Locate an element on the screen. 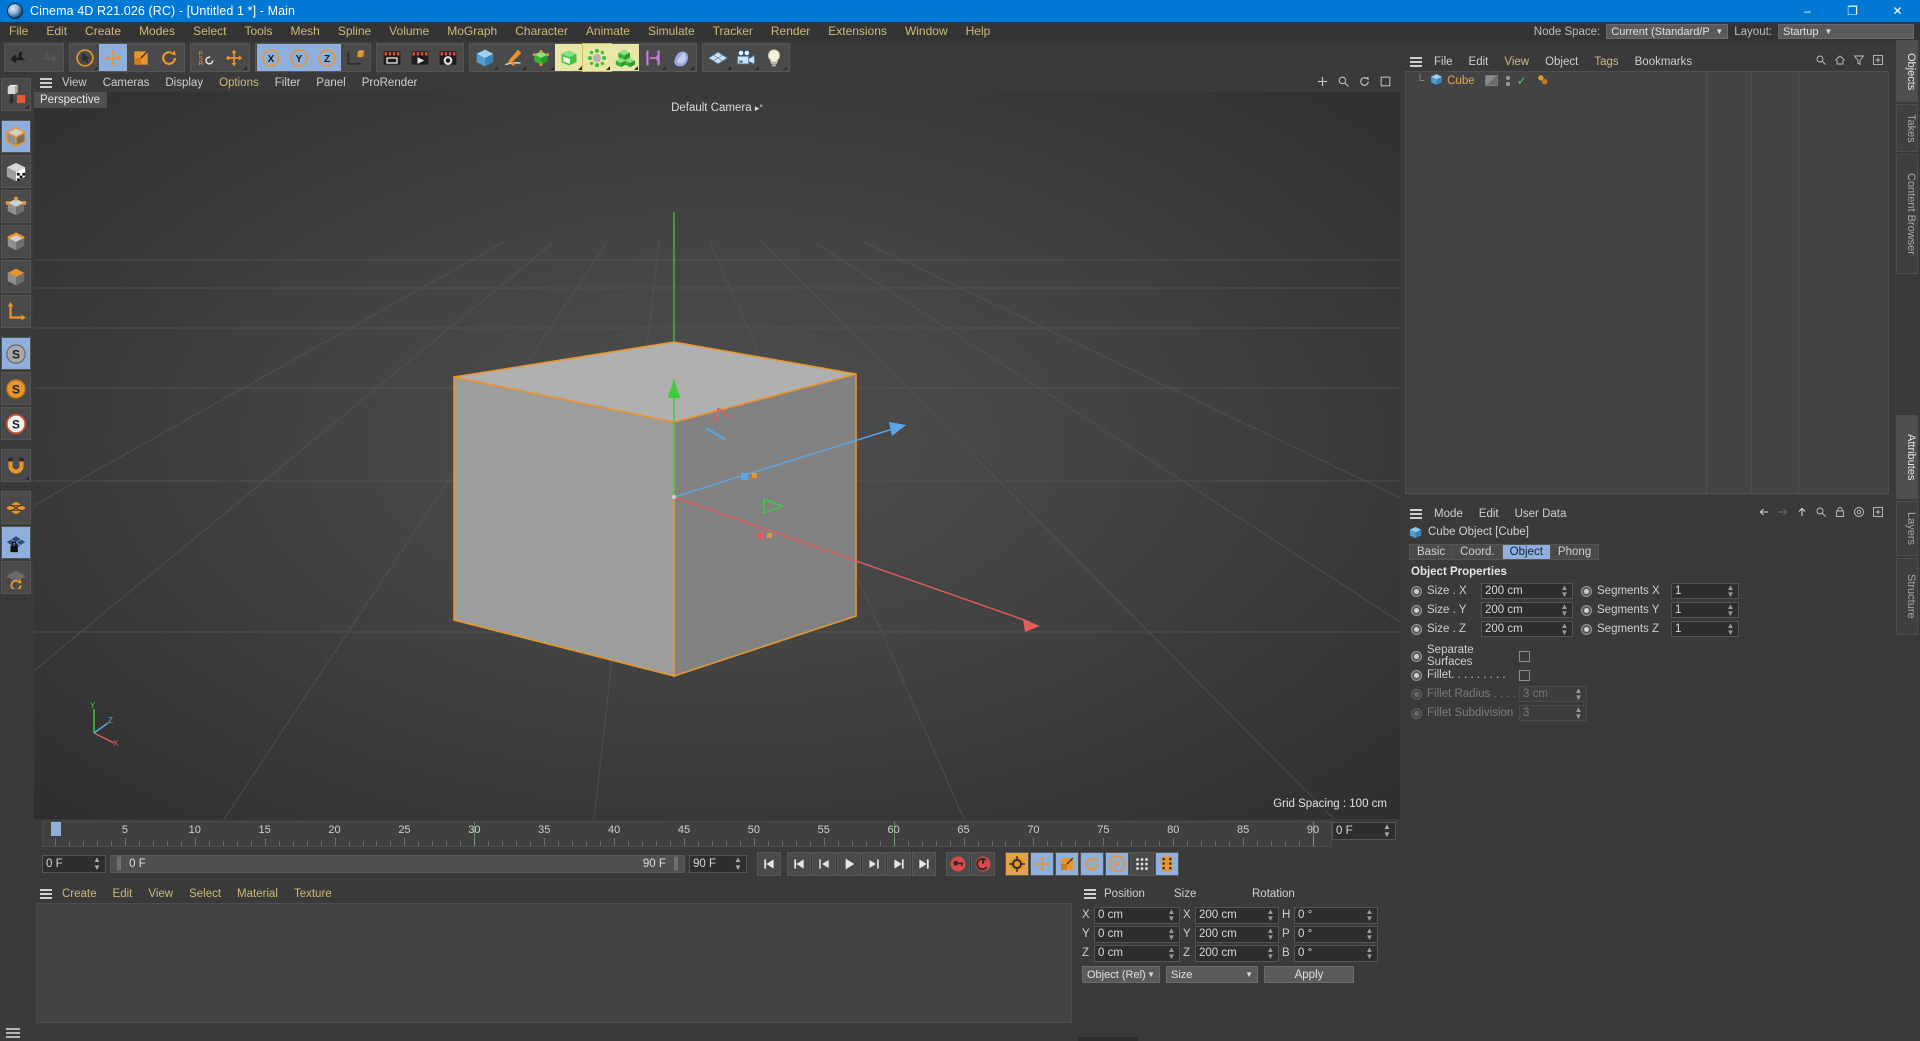 Image resolution: width=1920 pixels, height=1041 pixels. attribute-menu-edit: Edit is located at coordinates (1489, 514).